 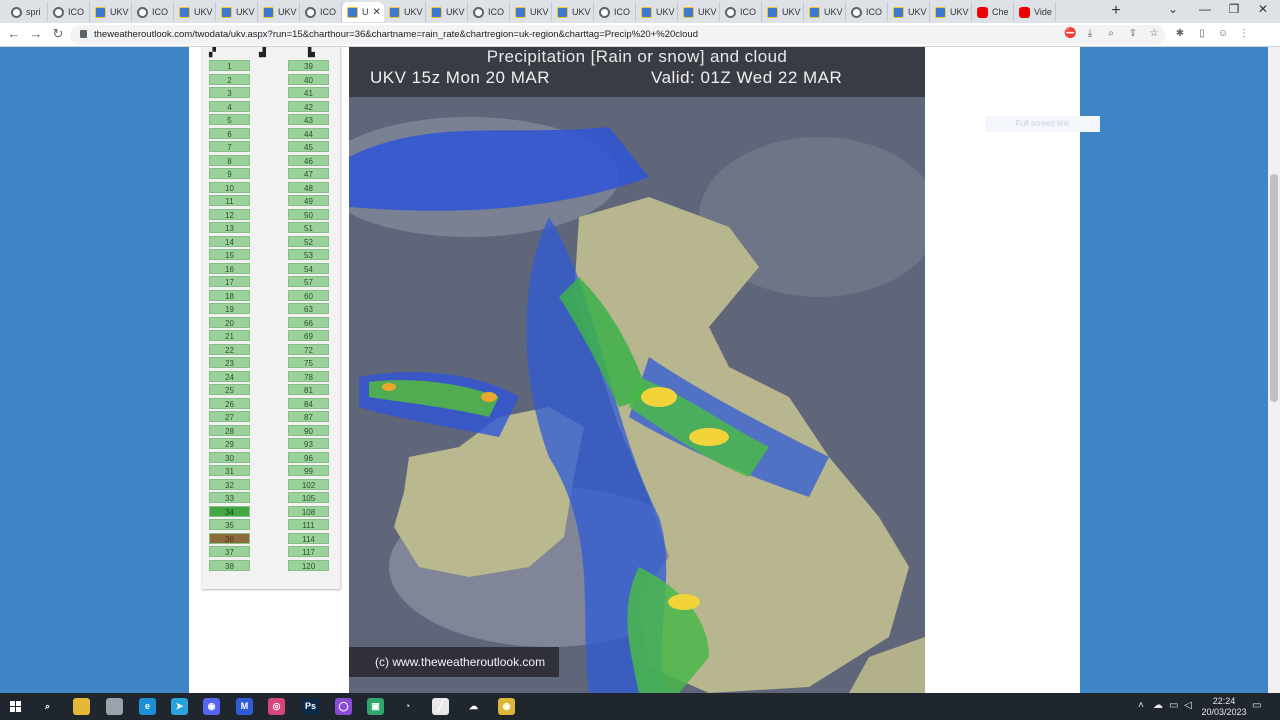 What do you see at coordinates (1035, 12) in the screenshot?
I see `browser-tab: Vide` at bounding box center [1035, 12].